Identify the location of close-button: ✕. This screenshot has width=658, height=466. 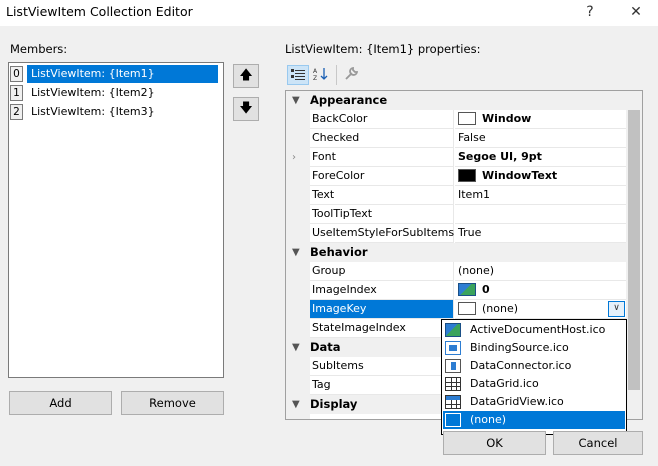
(636, 13).